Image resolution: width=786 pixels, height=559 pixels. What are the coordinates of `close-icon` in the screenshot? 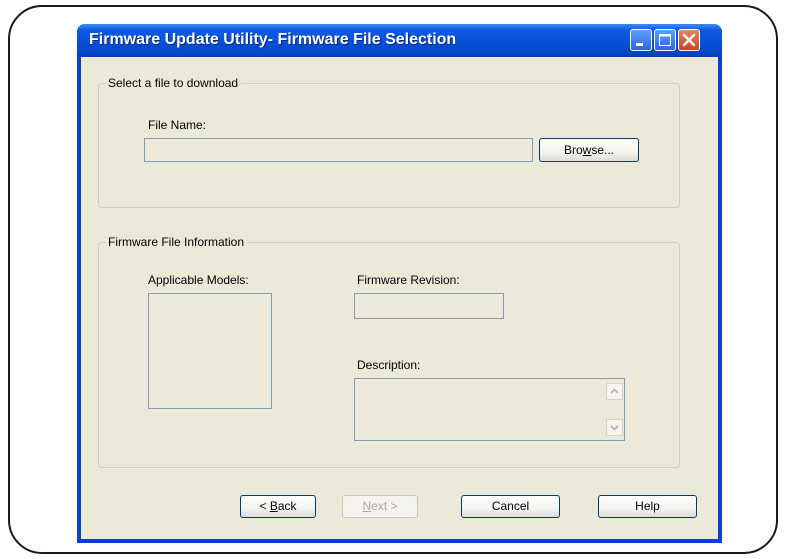 It's located at (689, 40).